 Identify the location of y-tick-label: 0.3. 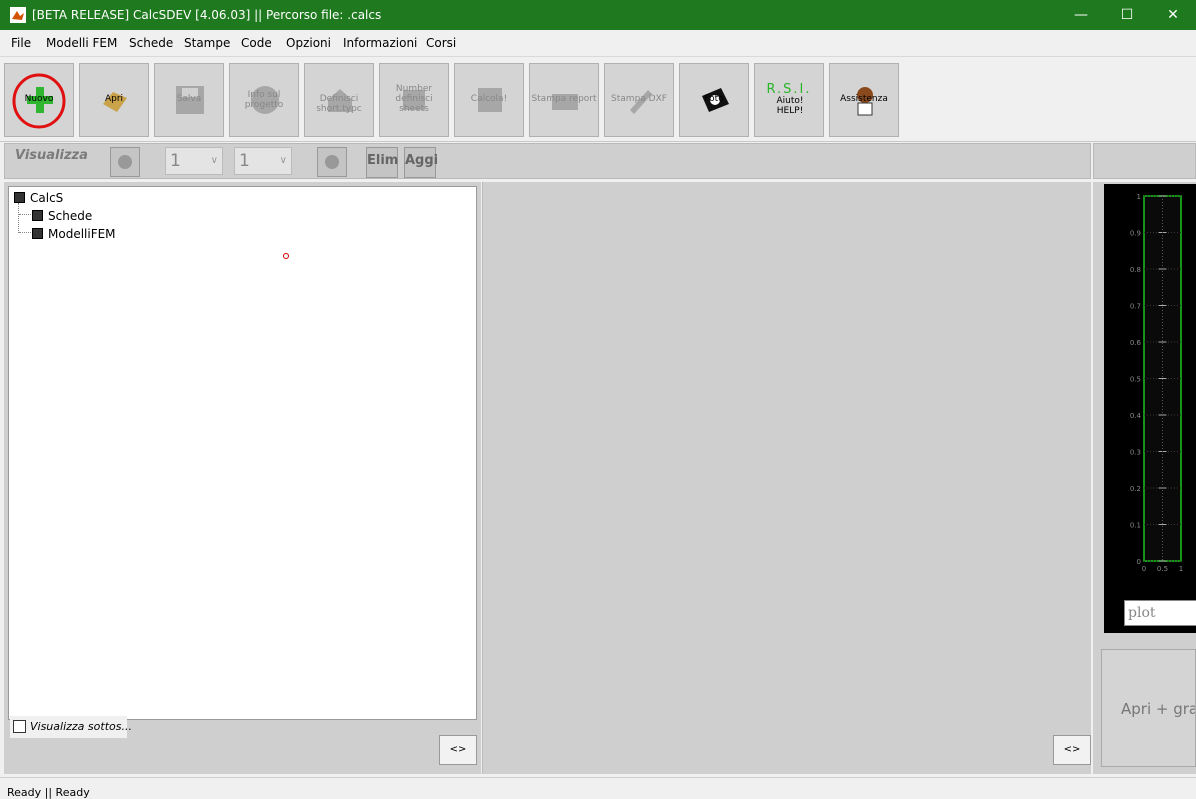
(1135, 453).